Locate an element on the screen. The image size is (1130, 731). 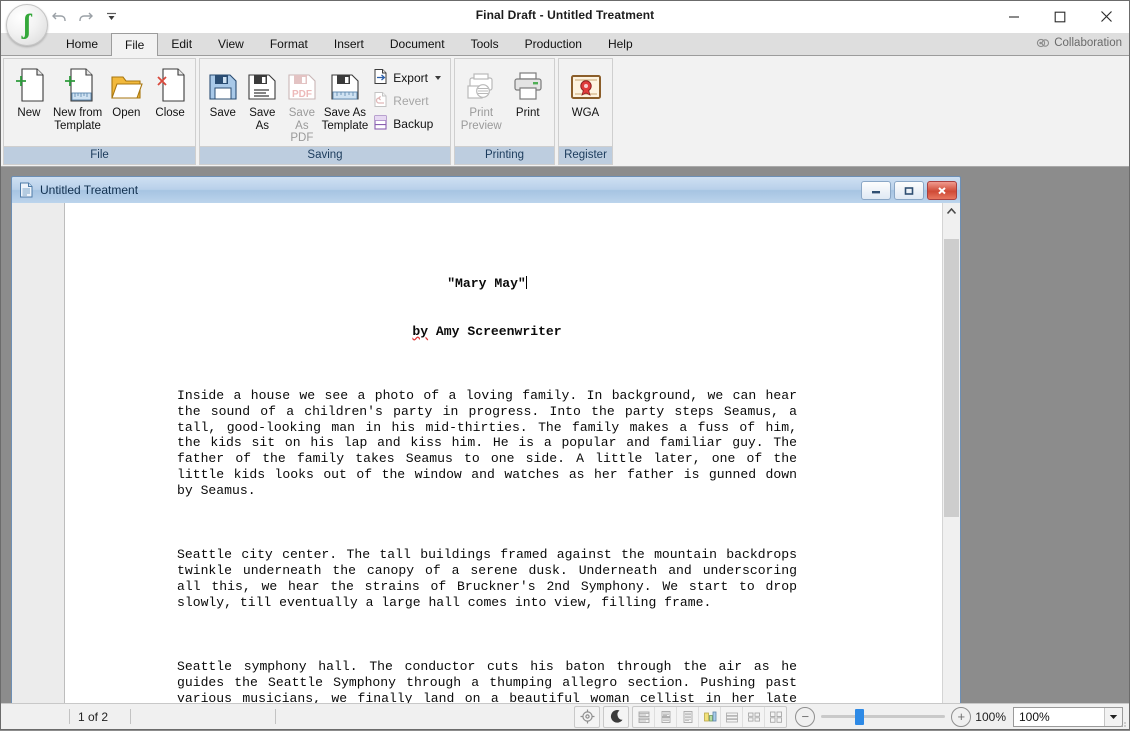
ribbon-group-printing: Print Preview Print Printing is located at coordinates (504, 111).